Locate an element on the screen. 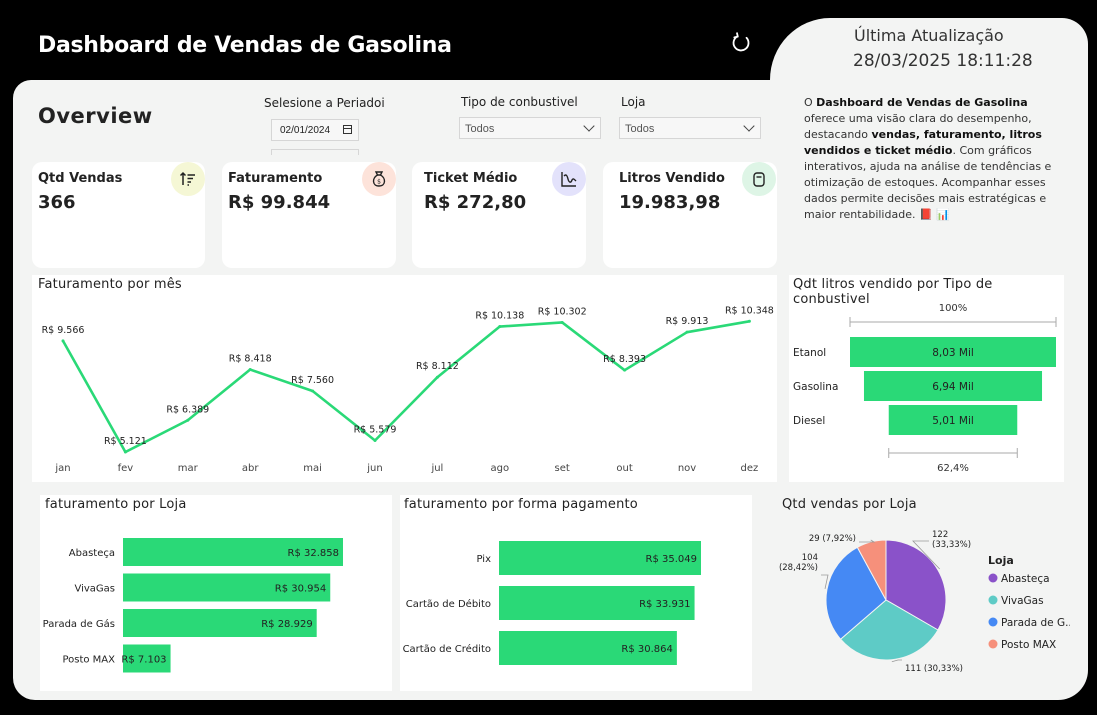 This screenshot has width=1097, height=715. calendar-icon is located at coordinates (347, 129).